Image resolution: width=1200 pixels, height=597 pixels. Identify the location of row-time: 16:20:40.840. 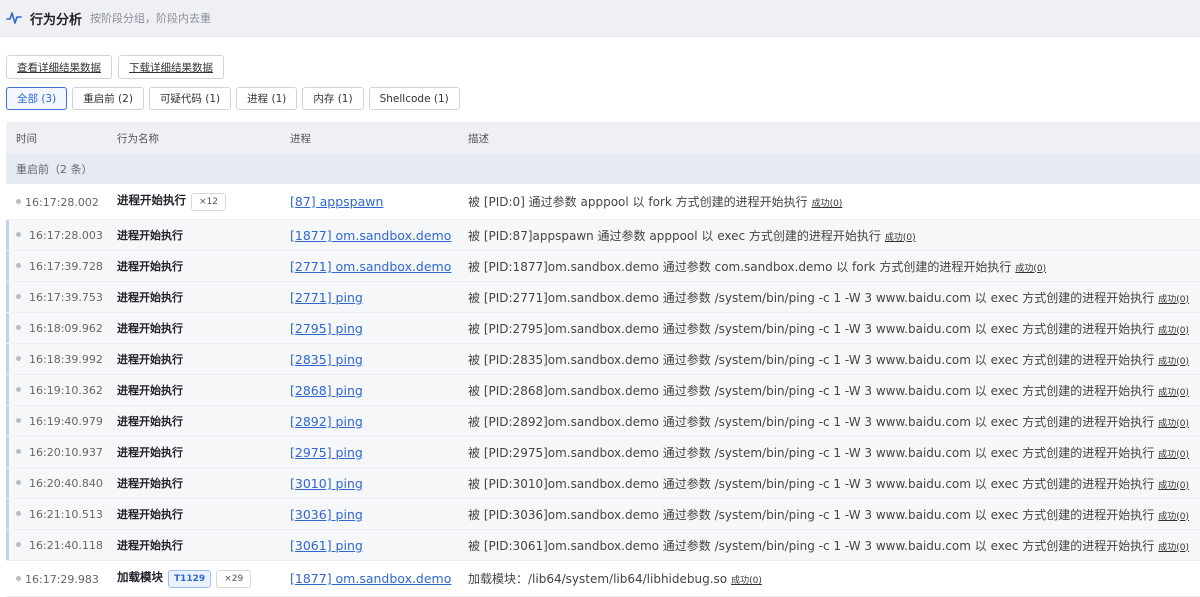
(66, 483).